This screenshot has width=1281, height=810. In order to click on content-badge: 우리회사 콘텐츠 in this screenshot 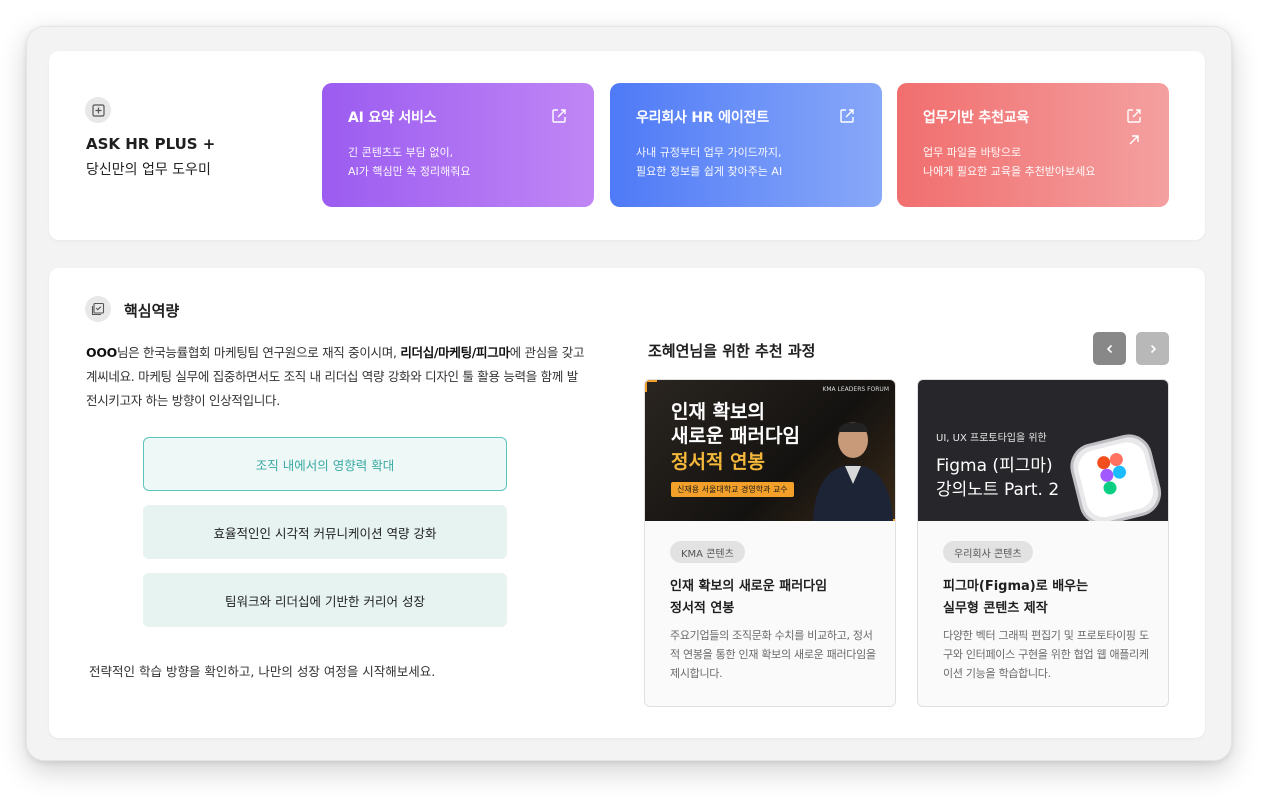, I will do `click(988, 552)`.